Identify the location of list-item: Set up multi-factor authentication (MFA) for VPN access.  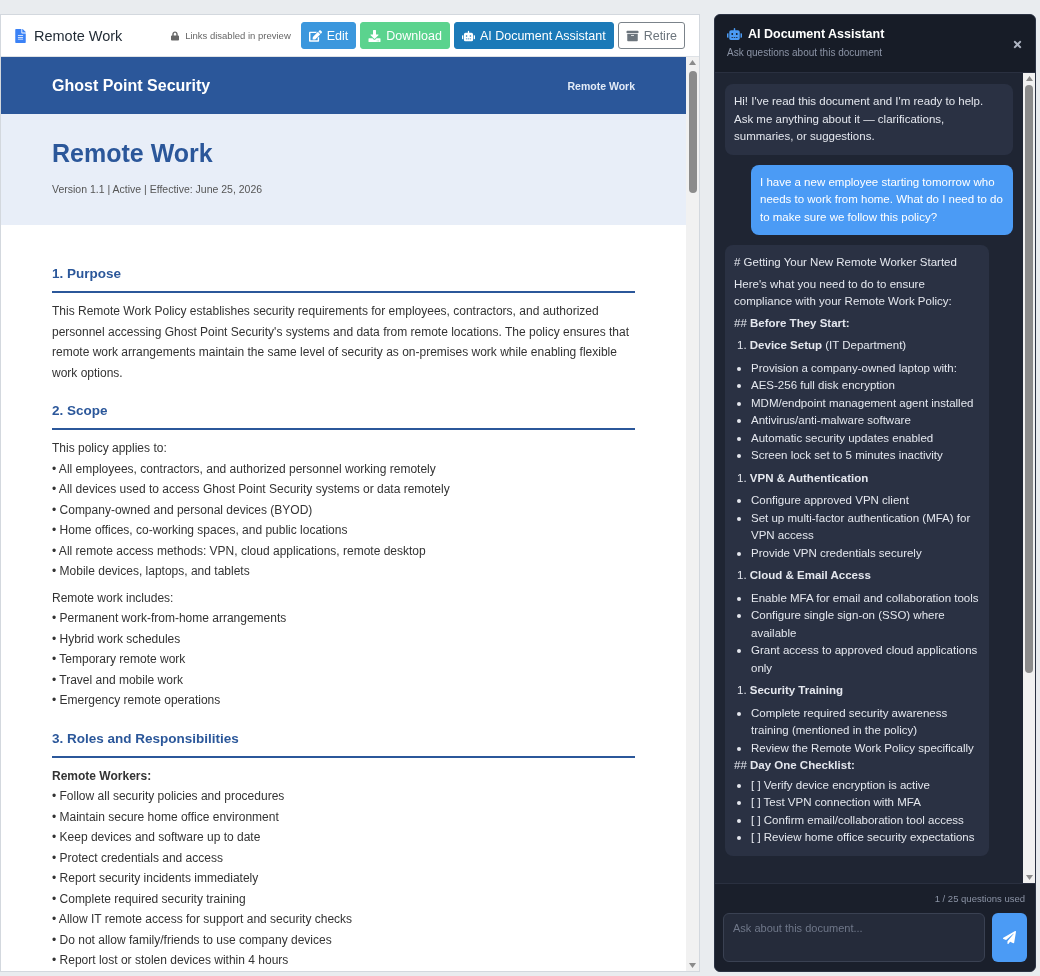
(861, 526).